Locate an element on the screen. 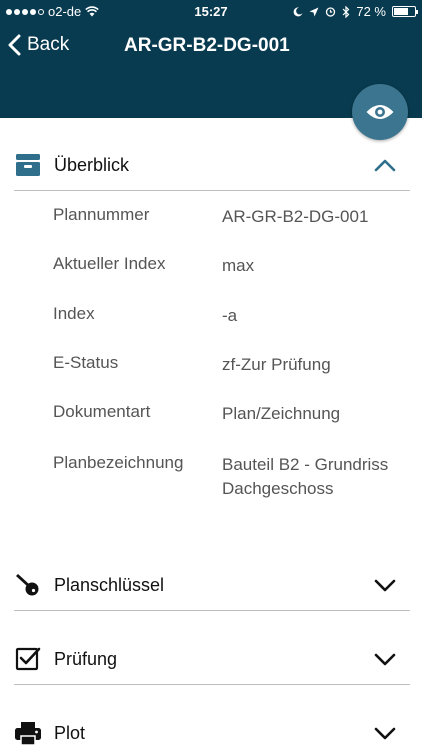 Image resolution: width=422 pixels, height=750 pixels. section-title-pruefung: Prüfung is located at coordinates (86, 659).